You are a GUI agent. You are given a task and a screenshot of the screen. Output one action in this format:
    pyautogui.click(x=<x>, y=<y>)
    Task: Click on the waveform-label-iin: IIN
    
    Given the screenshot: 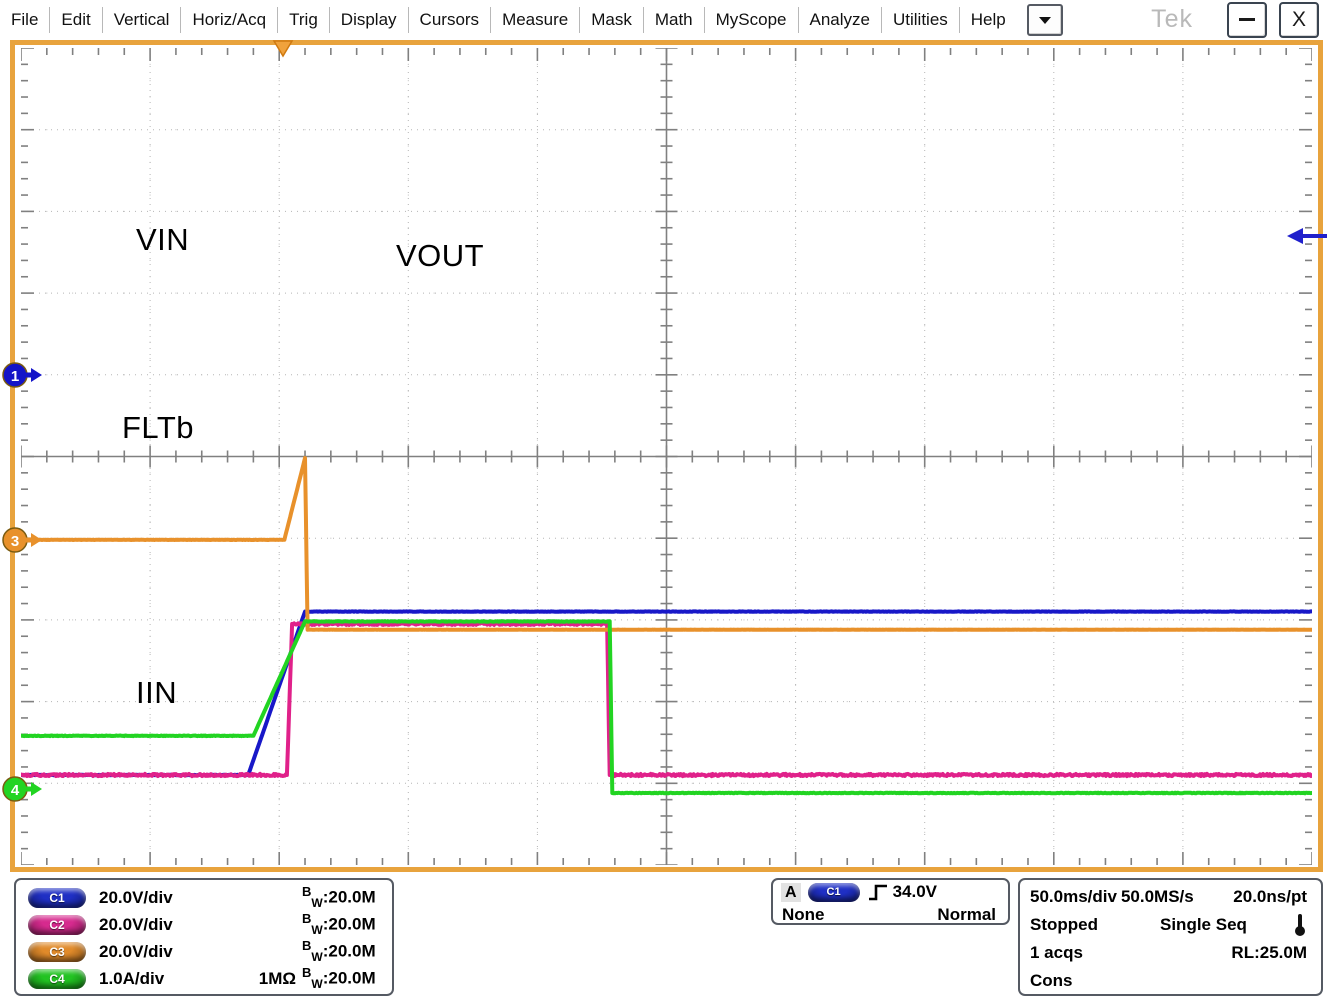 What is the action you would take?
    pyautogui.click(x=157, y=692)
    